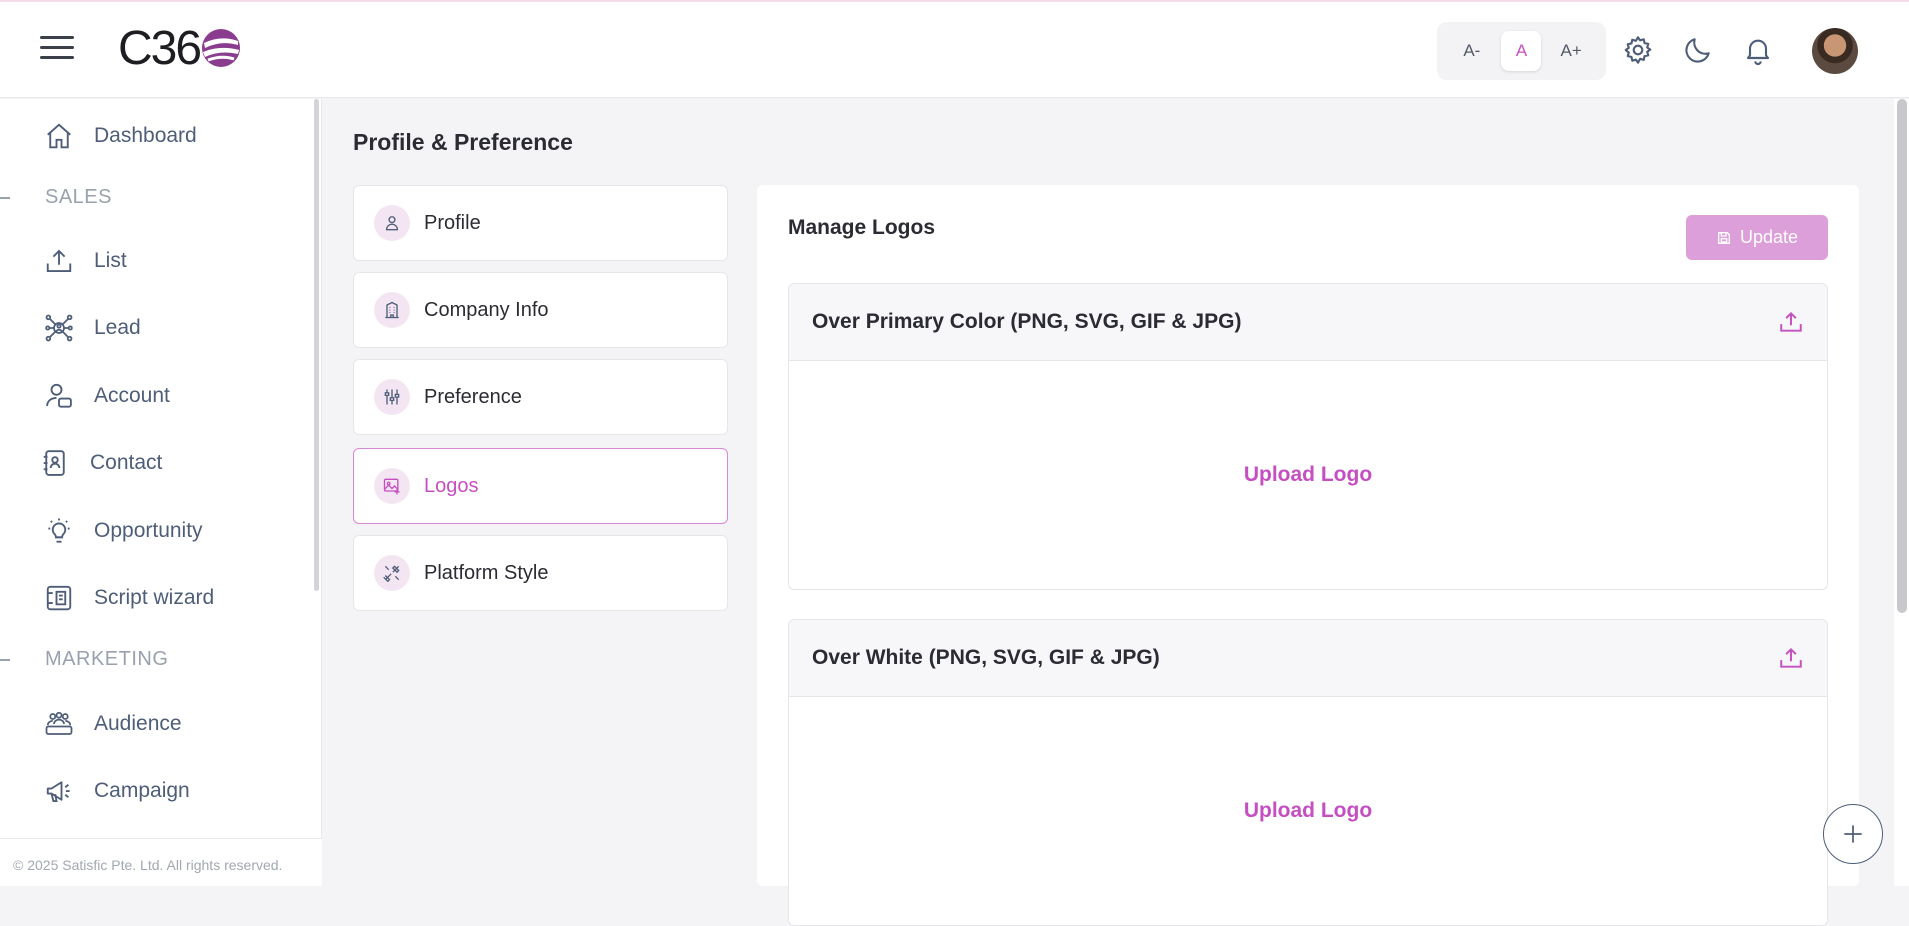 This screenshot has width=1909, height=926. I want to click on tools-icon, so click(392, 573).